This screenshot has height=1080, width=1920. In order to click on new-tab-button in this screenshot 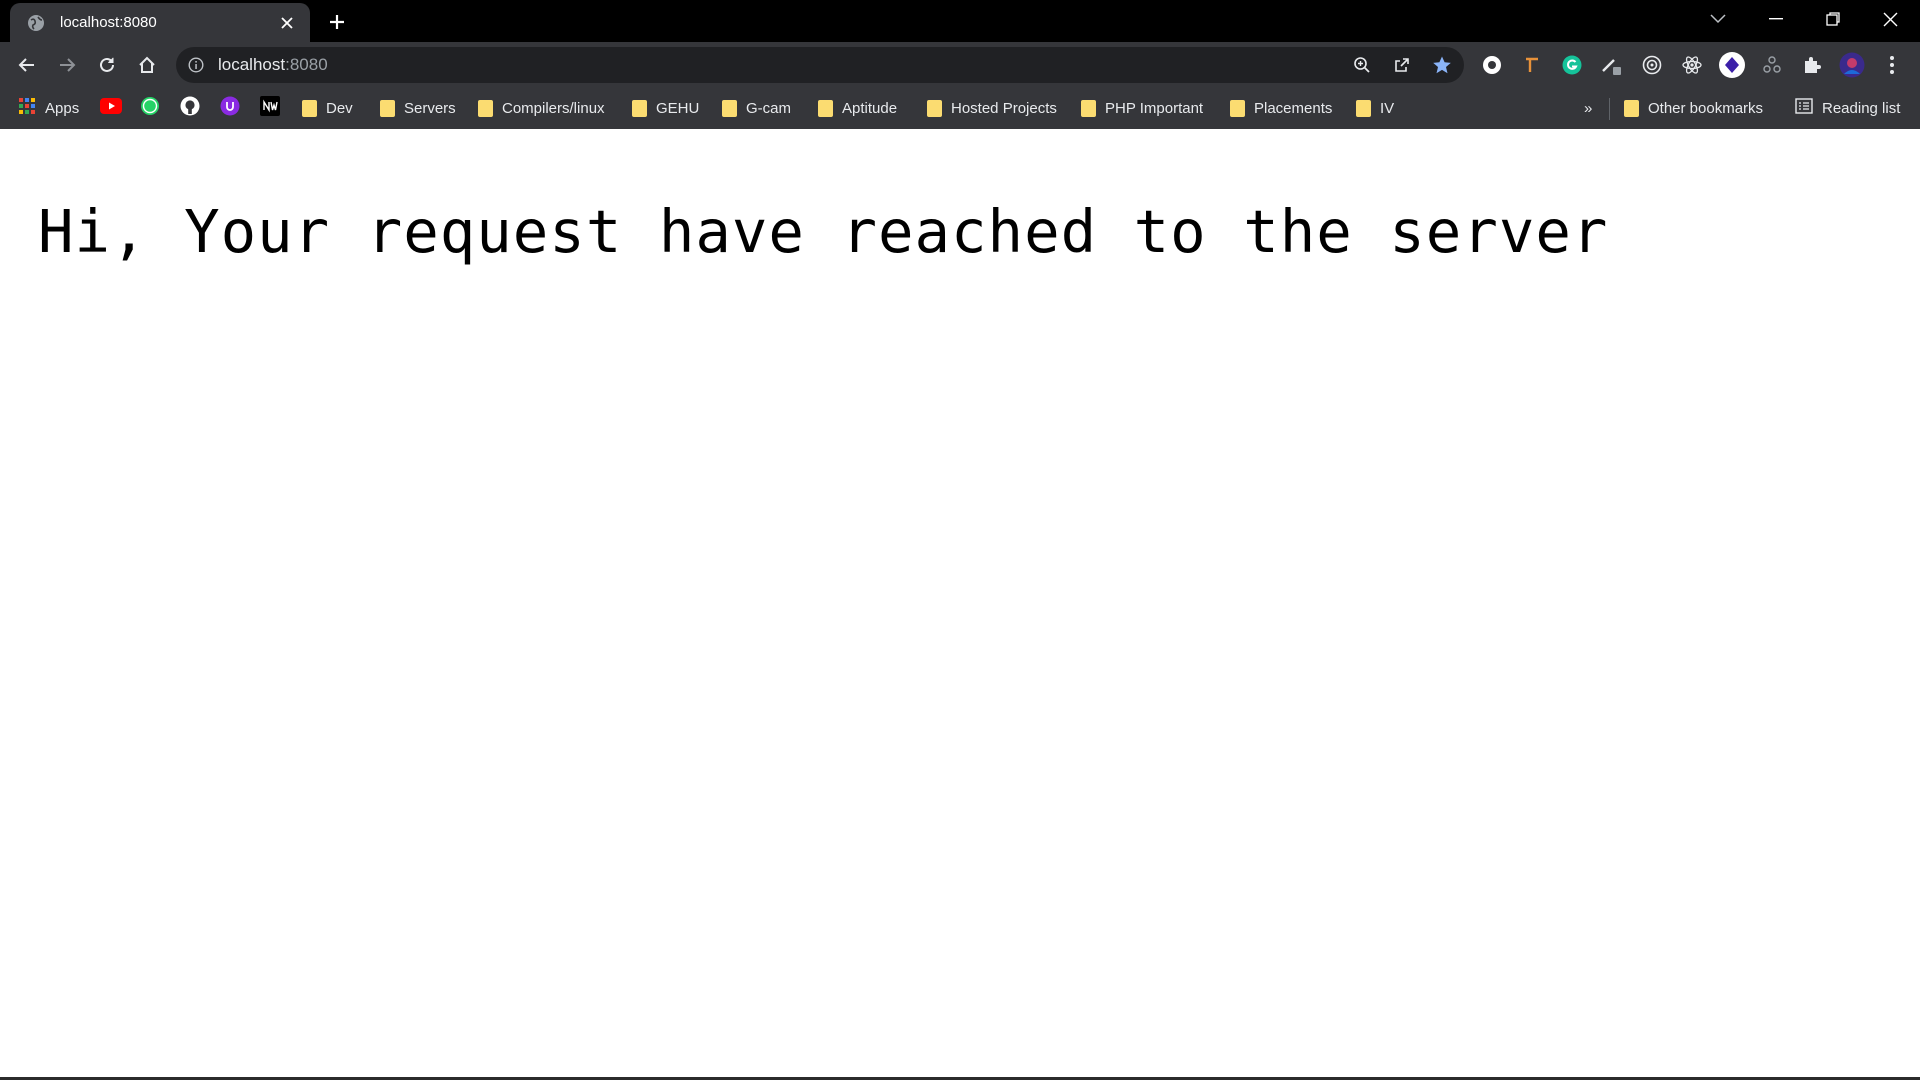, I will do `click(337, 22)`.